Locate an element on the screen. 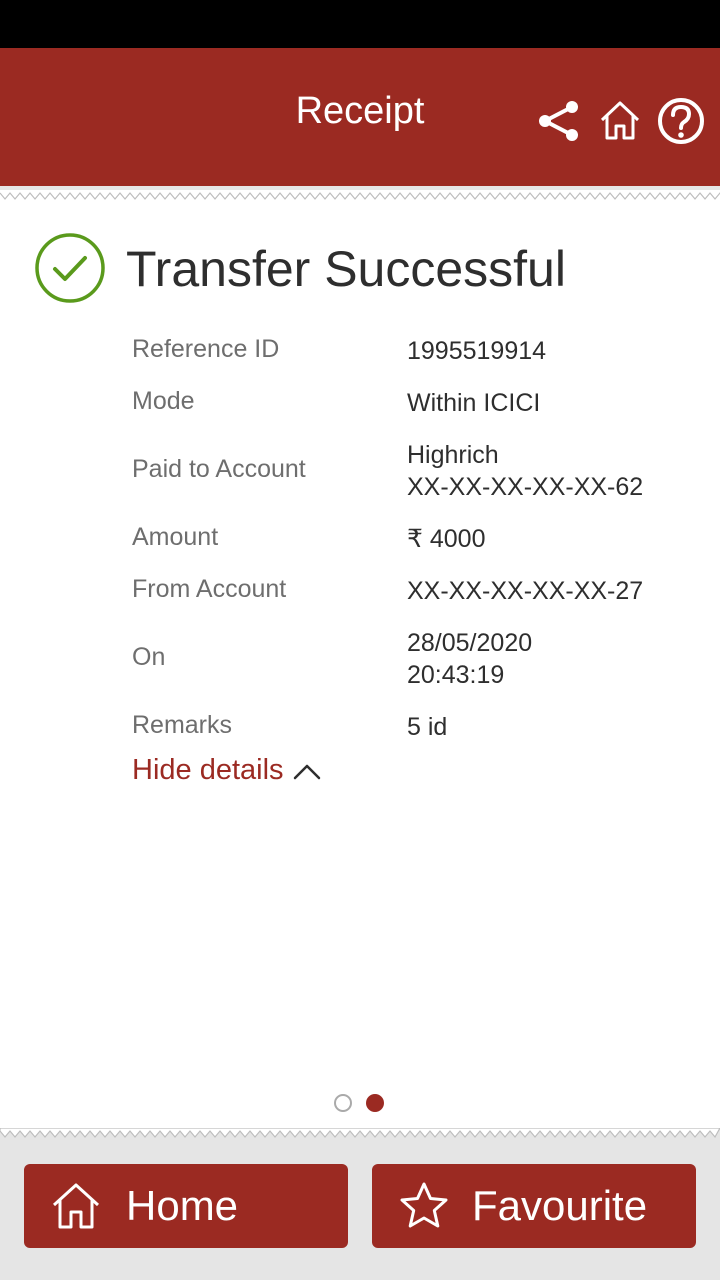  home-button: Home is located at coordinates (186, 1206).